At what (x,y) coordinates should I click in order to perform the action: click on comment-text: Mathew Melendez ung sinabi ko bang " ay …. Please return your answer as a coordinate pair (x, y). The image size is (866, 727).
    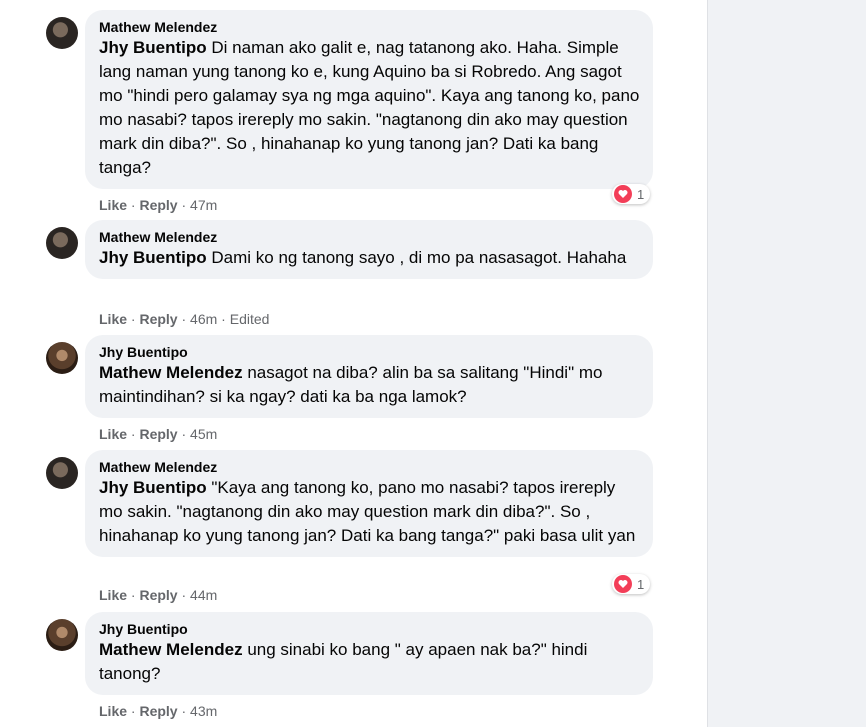
    Looking at the image, I should click on (370, 662).